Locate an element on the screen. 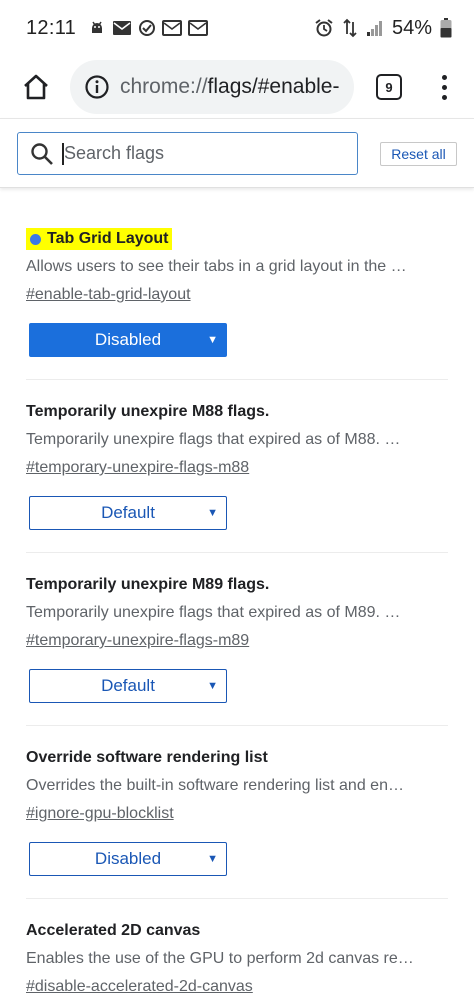  flag-title: Temporarily unexpire M88 flags. is located at coordinates (147, 412).